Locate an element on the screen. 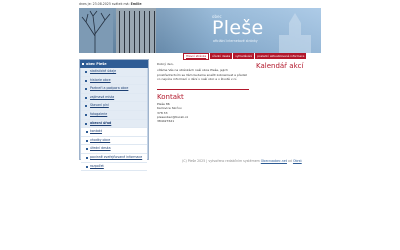 Image resolution: width=400 pixels, height=250 pixels. sidebar-item-partners: Partneři a podpora obce is located at coordinates (114, 89).